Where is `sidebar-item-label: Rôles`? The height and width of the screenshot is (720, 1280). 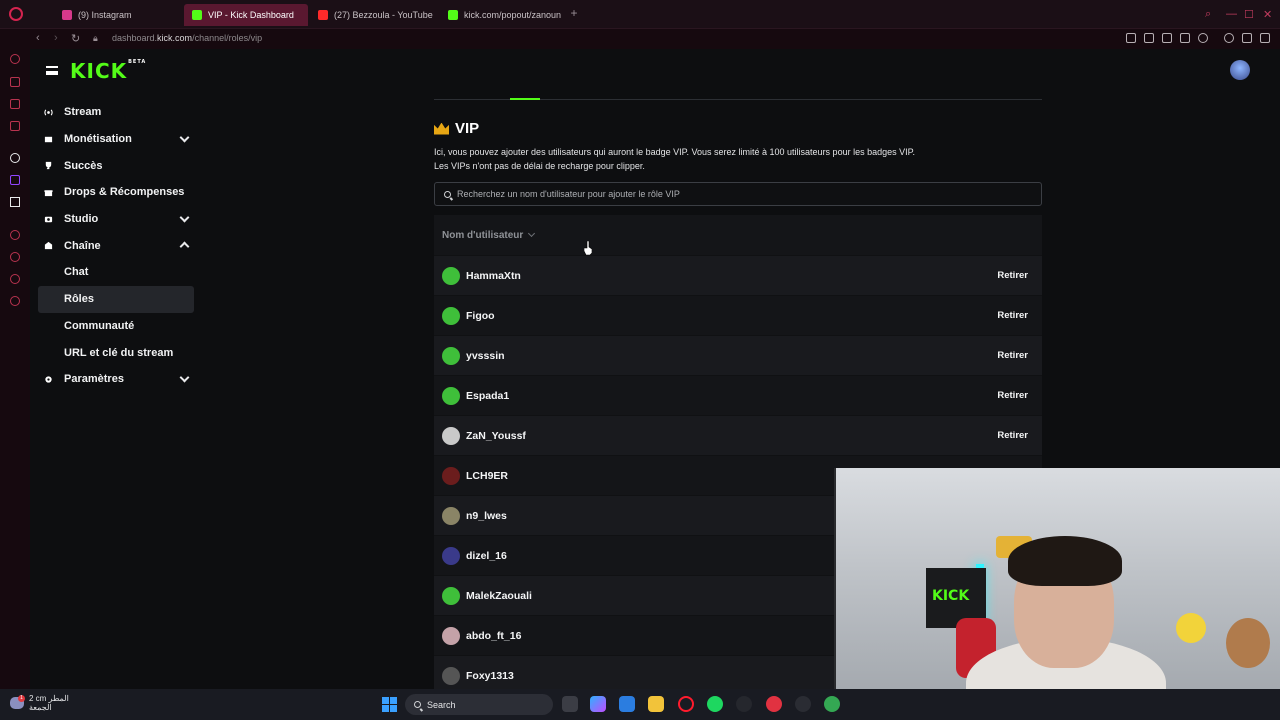 sidebar-item-label: Rôles is located at coordinates (79, 299).